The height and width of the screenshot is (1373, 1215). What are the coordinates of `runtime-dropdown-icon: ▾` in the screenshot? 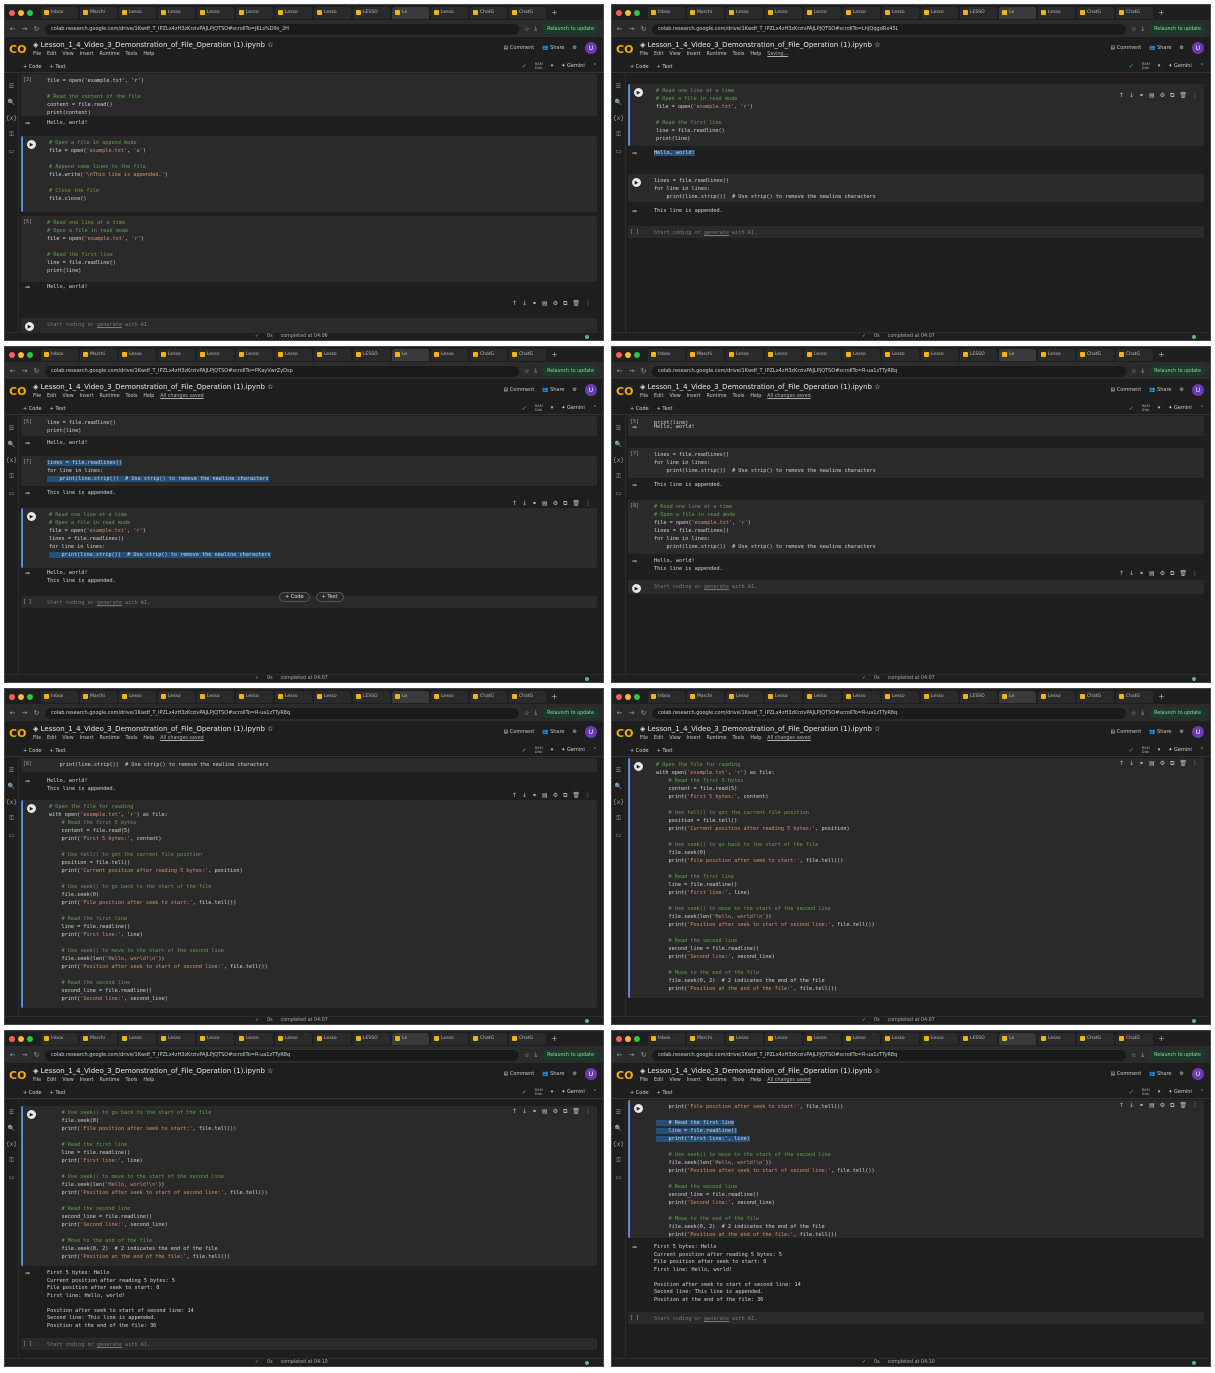 It's located at (552, 408).